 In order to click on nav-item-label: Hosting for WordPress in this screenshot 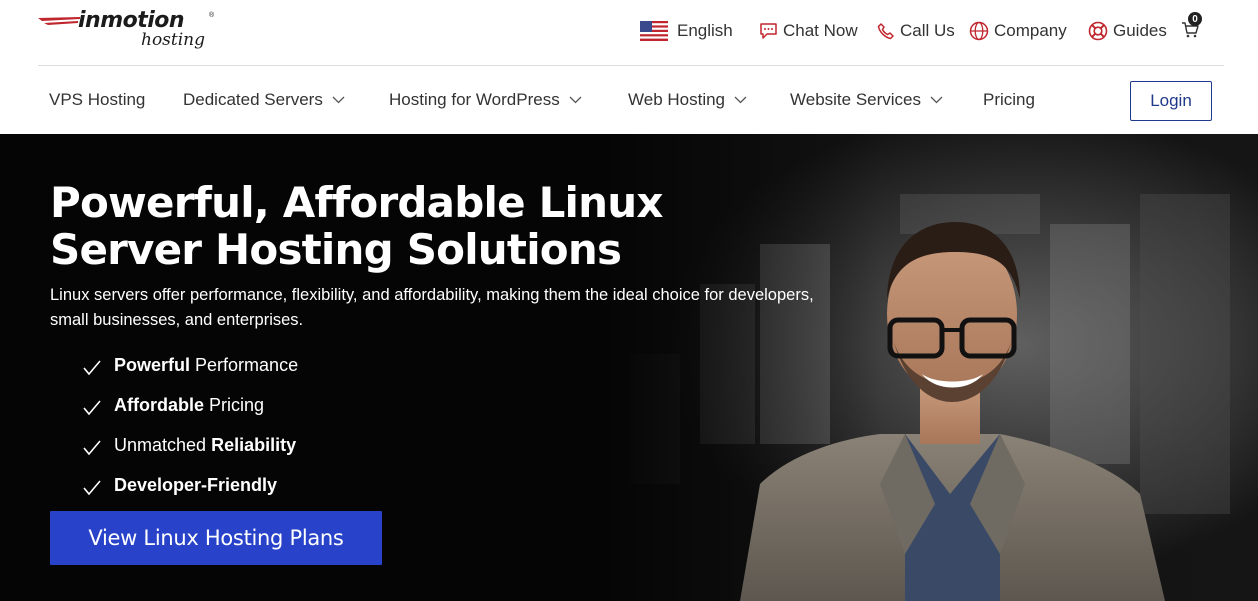, I will do `click(474, 99)`.